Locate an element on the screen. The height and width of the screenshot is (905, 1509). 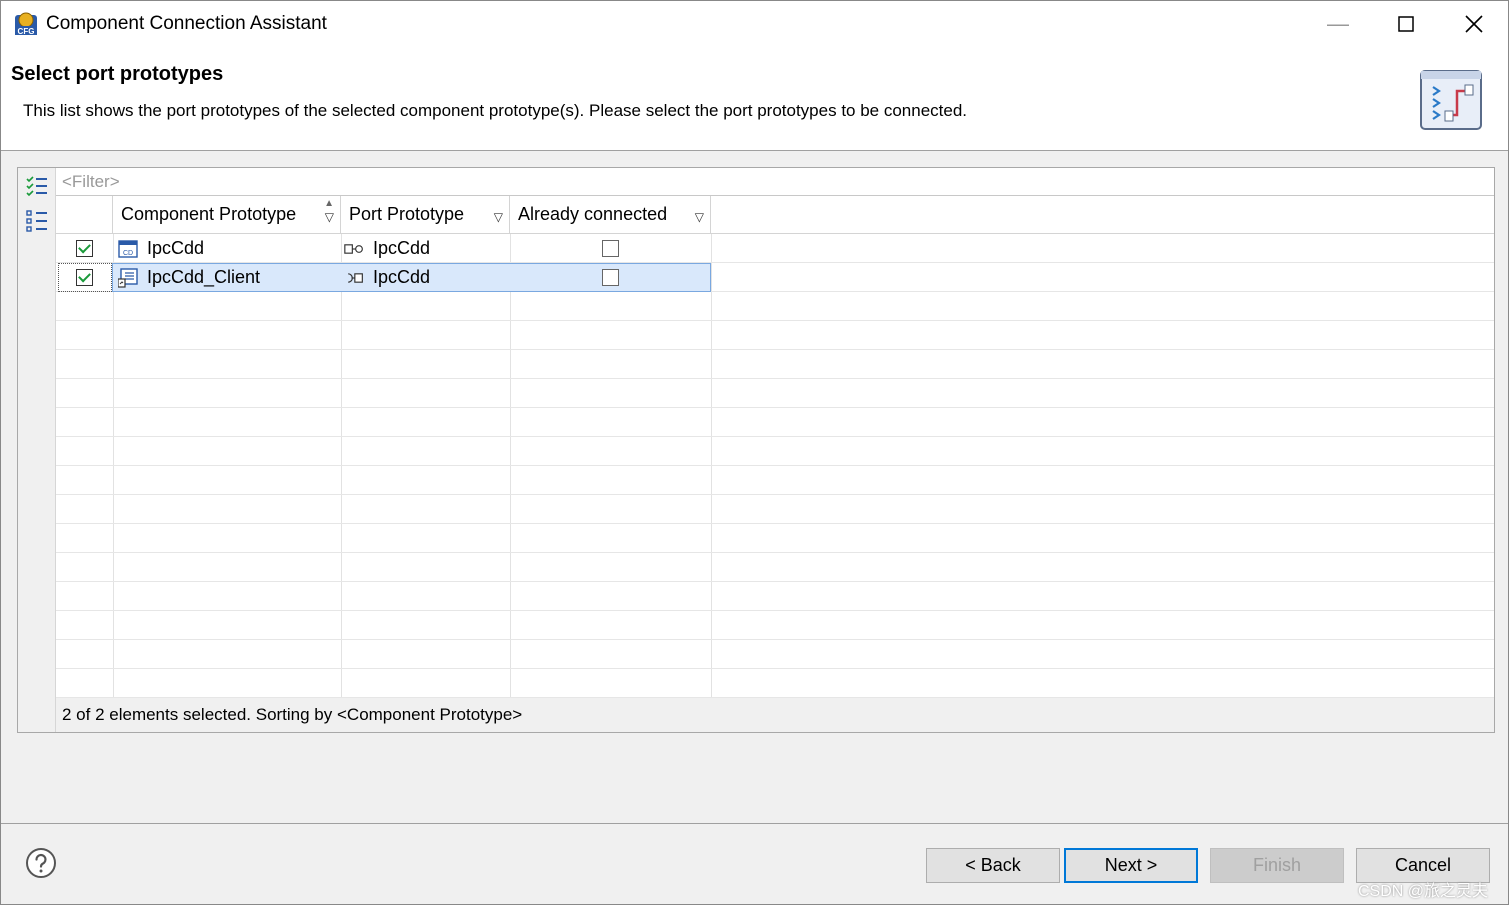
side-toolbar is located at coordinates (37, 450).